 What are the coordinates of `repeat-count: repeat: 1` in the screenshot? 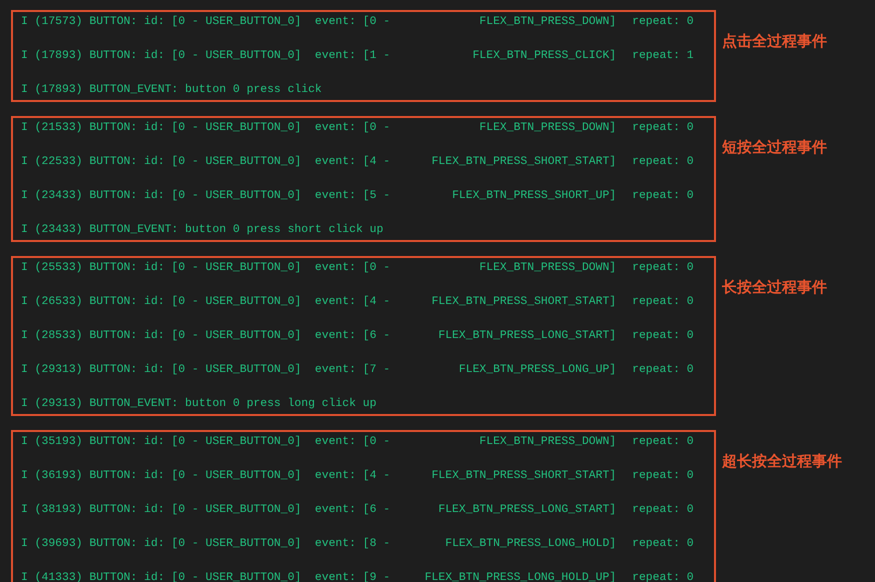 It's located at (663, 56).